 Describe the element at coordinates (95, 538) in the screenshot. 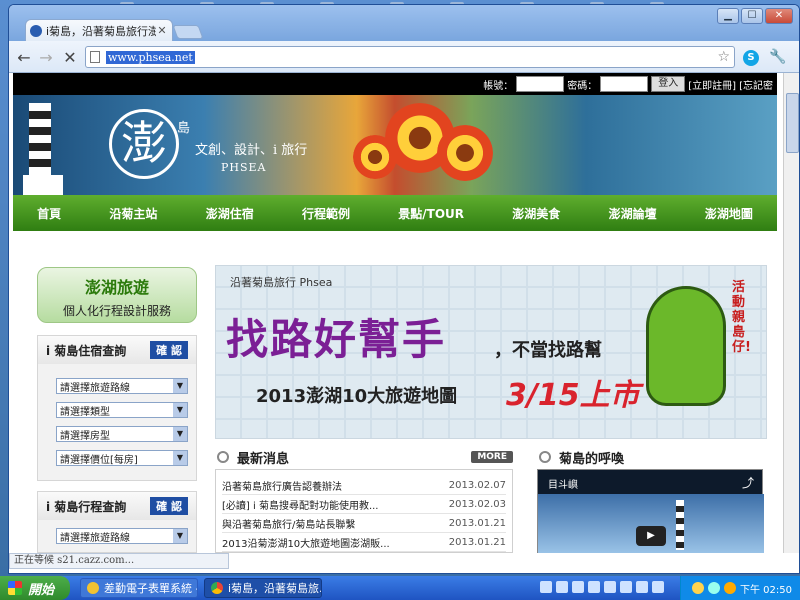

I see `trip-route-select-value: 請選擇旅遊路線` at that location.